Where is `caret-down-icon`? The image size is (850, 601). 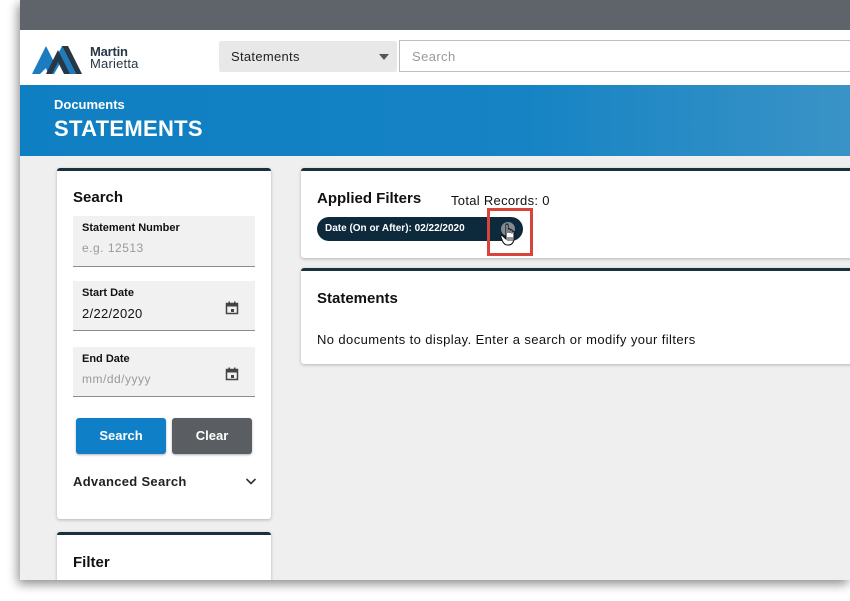 caret-down-icon is located at coordinates (384, 57).